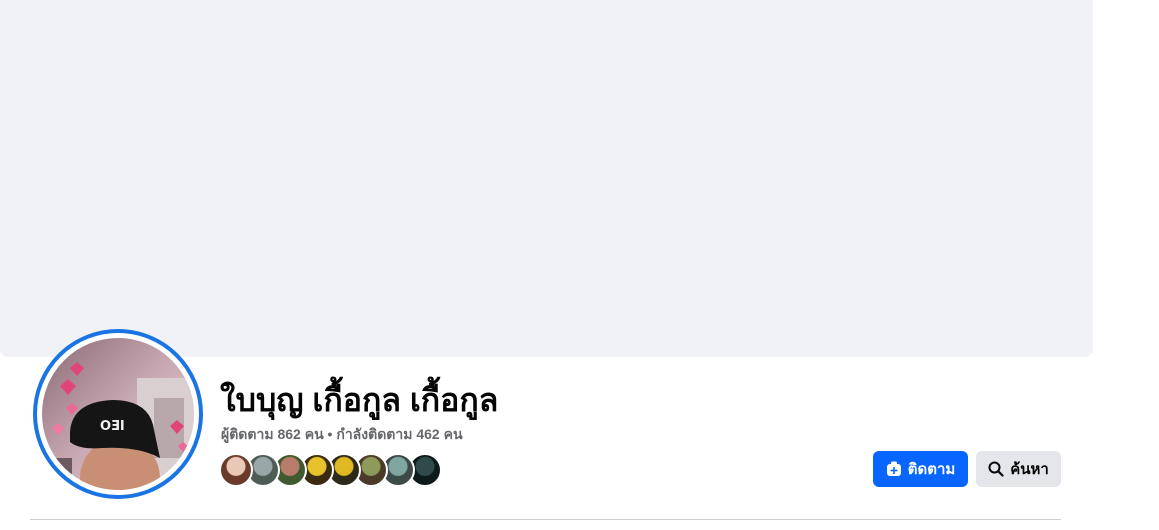  What do you see at coordinates (359, 400) in the screenshot?
I see `profile-name: ใบบุญ เกื้อกูล เกื้อกูล` at bounding box center [359, 400].